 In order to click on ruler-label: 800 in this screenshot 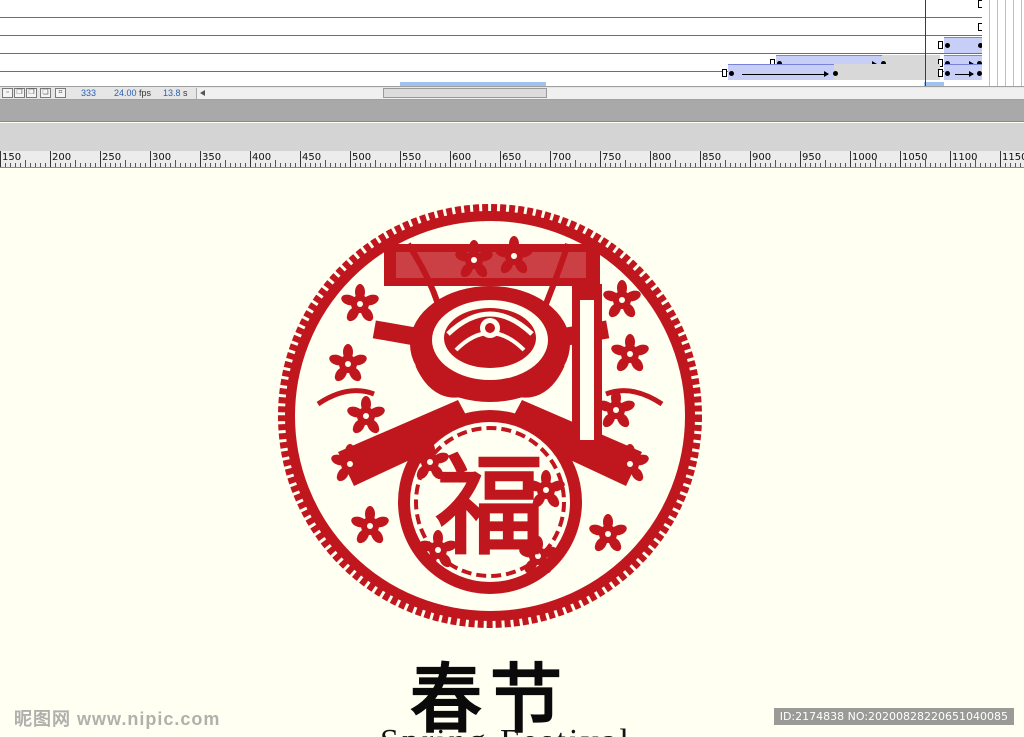, I will do `click(662, 157)`.